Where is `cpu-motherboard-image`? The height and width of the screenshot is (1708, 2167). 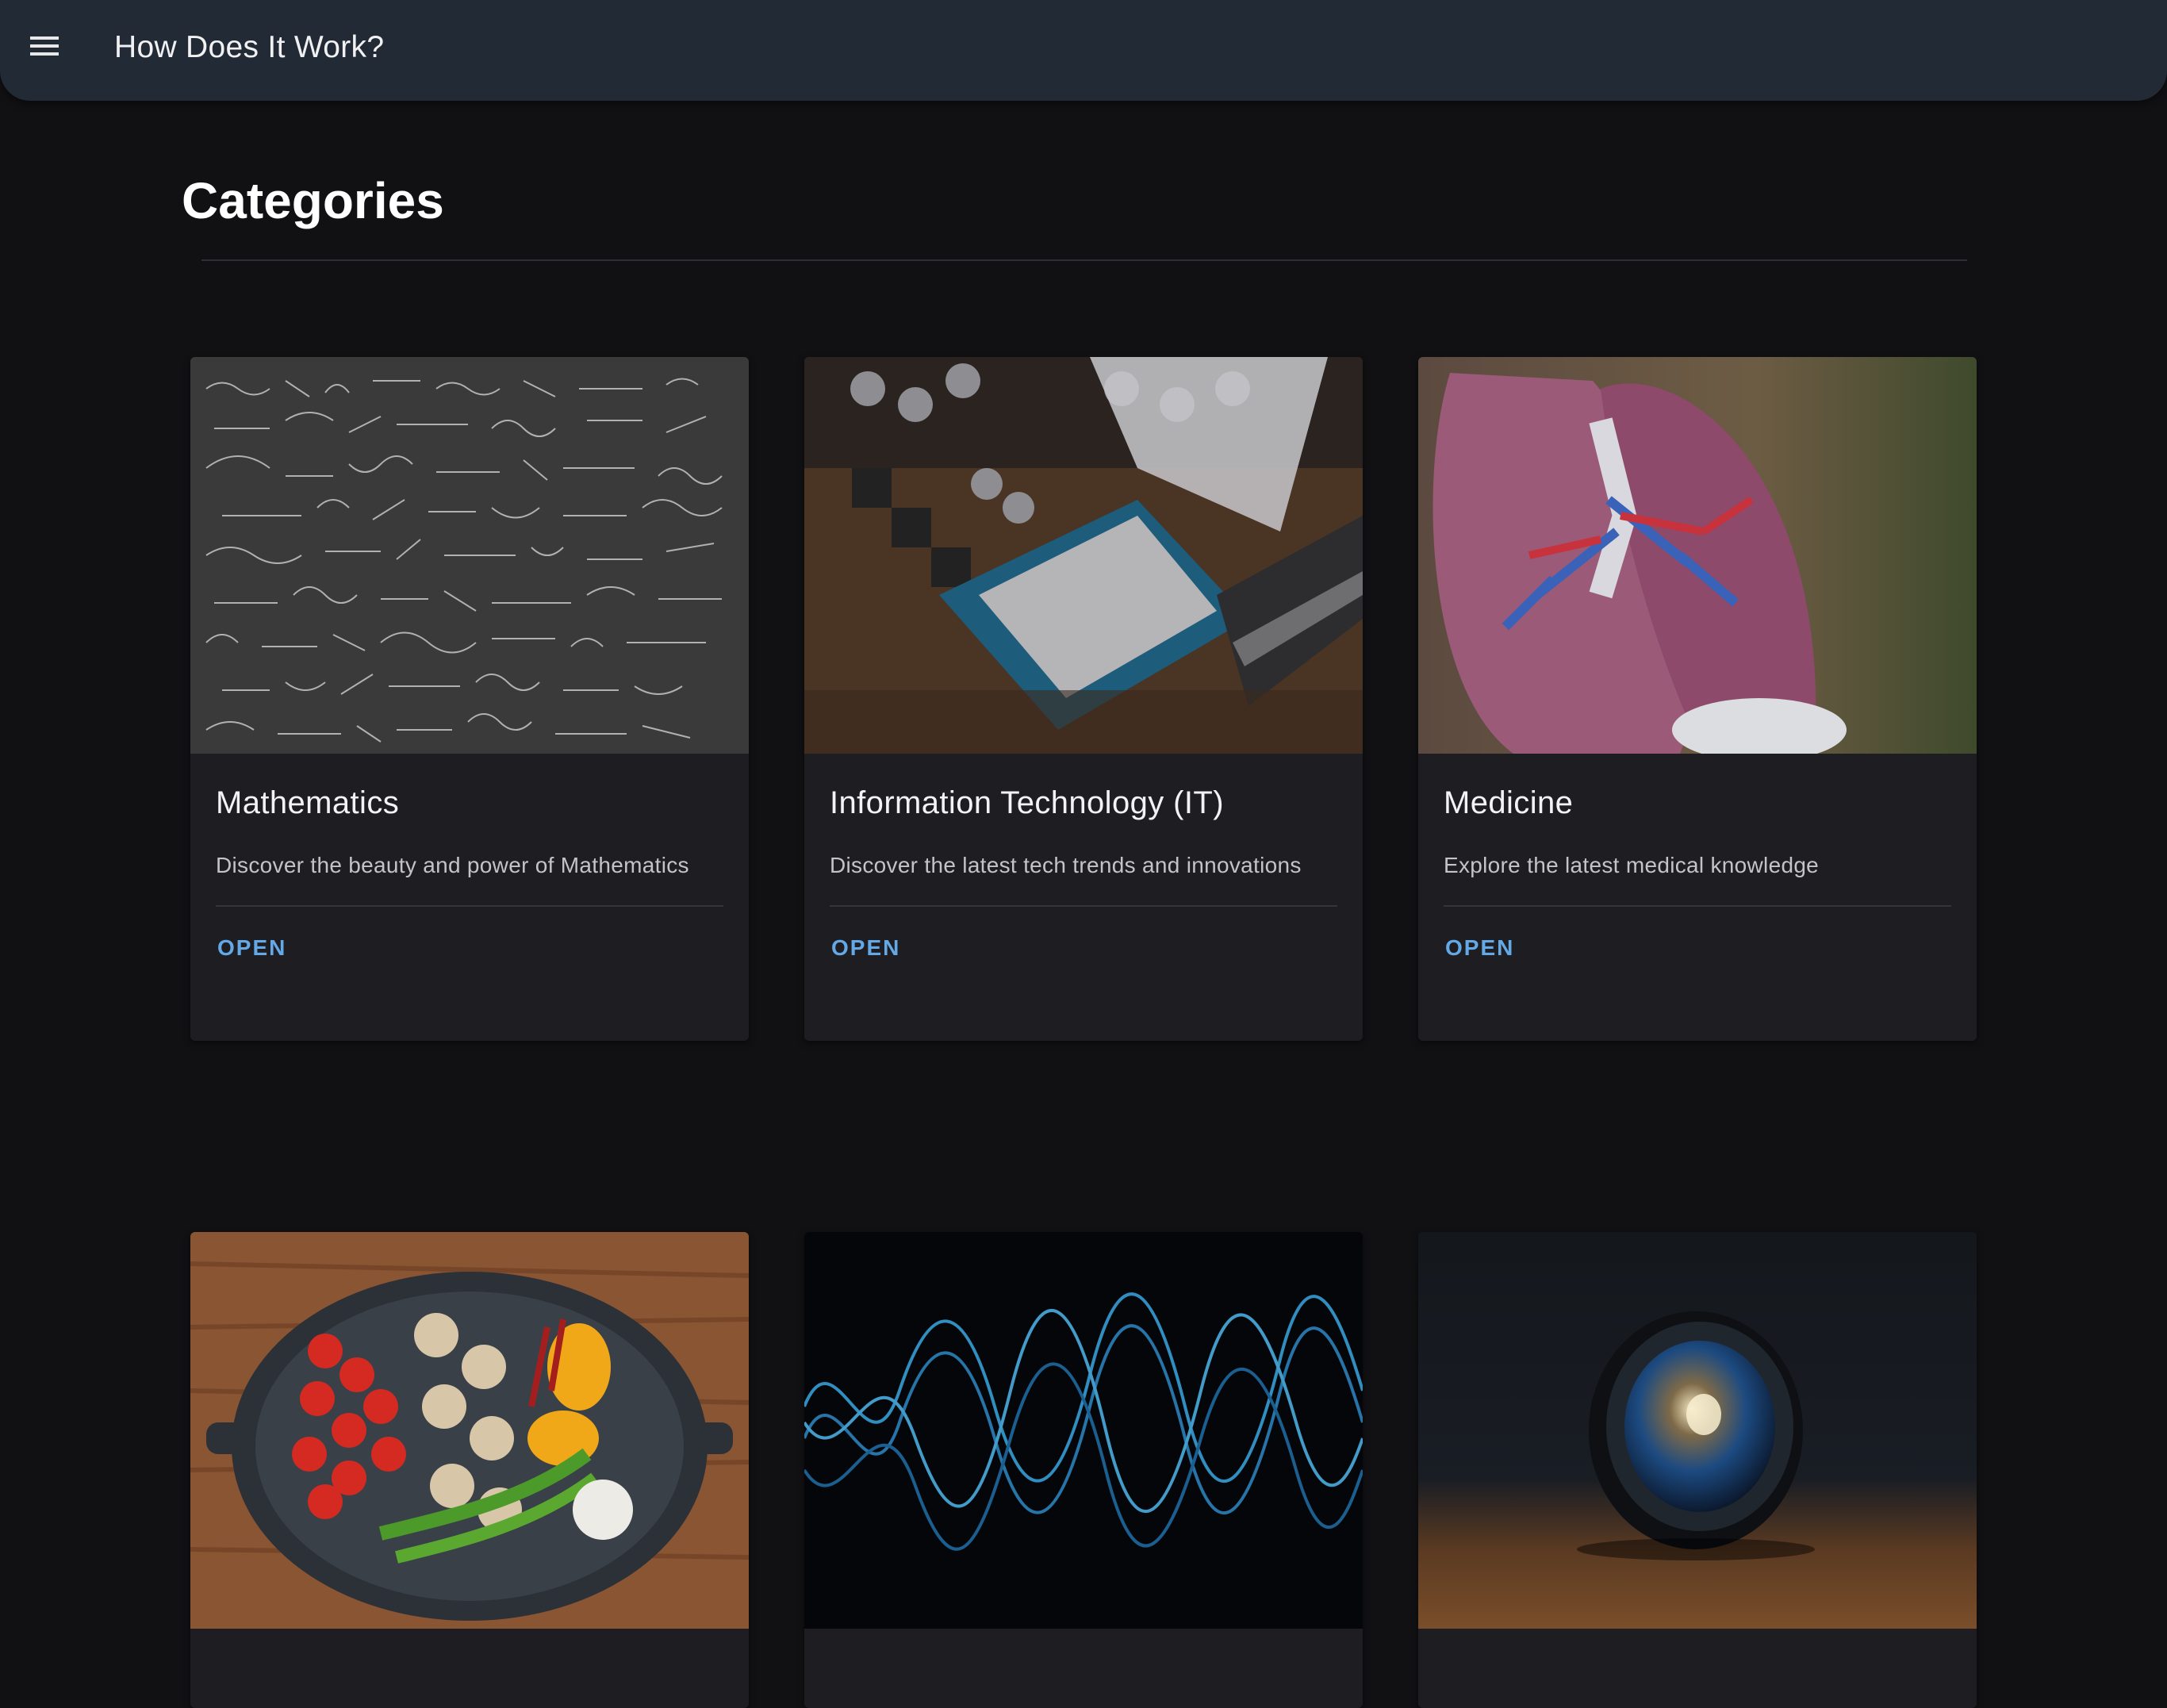
cpu-motherboard-image is located at coordinates (1083, 555).